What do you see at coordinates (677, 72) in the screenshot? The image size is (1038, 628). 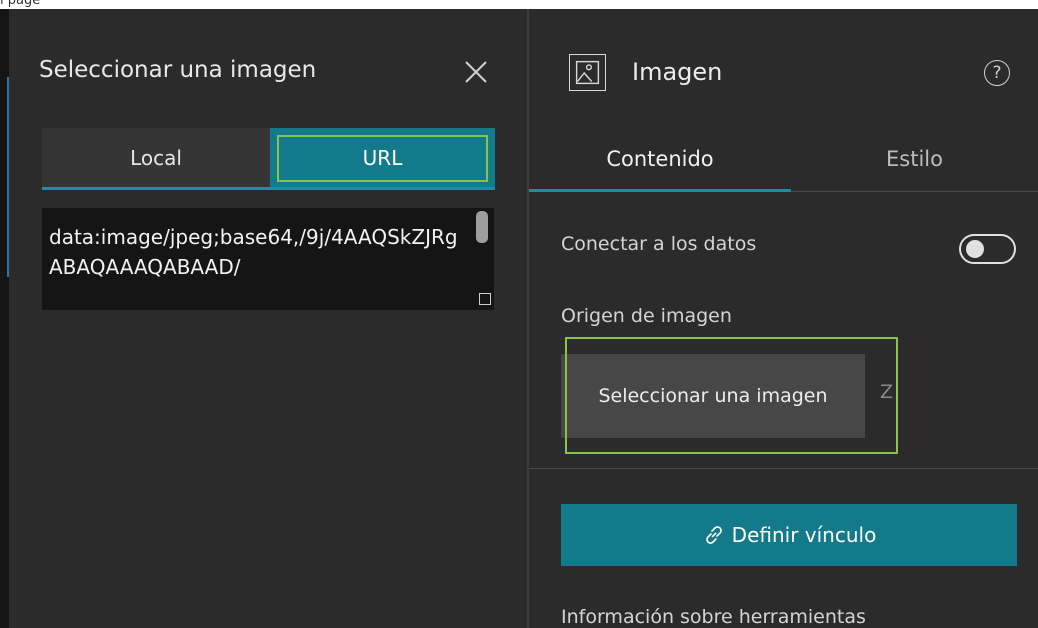 I see `widget-title: Imagen` at bounding box center [677, 72].